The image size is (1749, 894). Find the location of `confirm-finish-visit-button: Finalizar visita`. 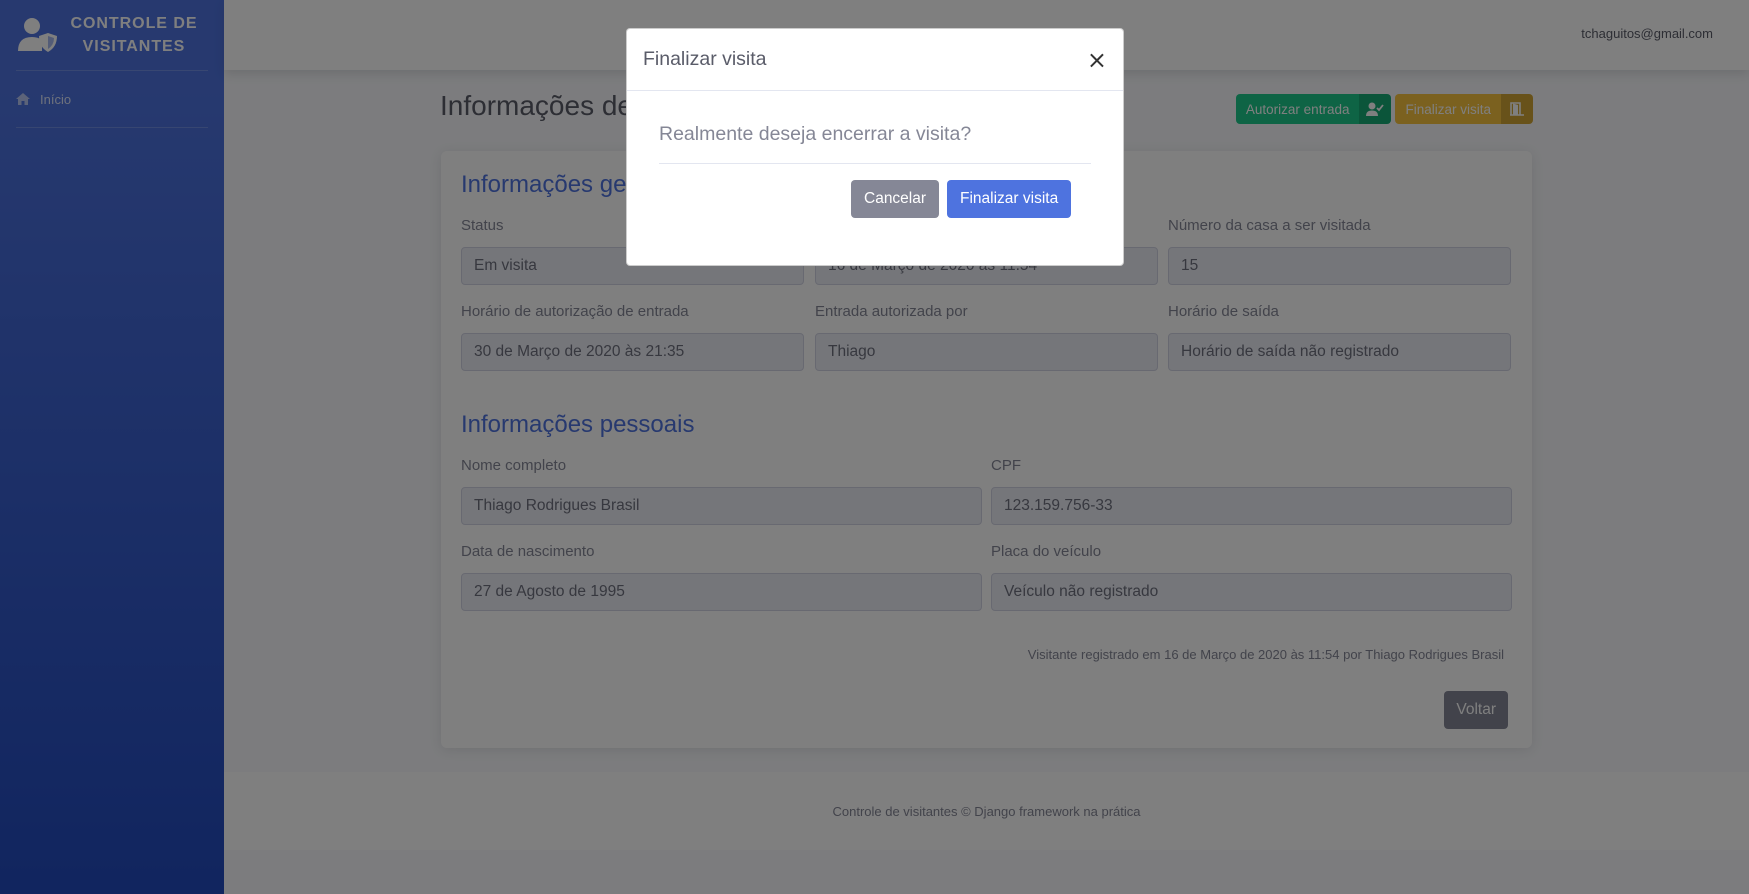

confirm-finish-visit-button: Finalizar visita is located at coordinates (1009, 199).